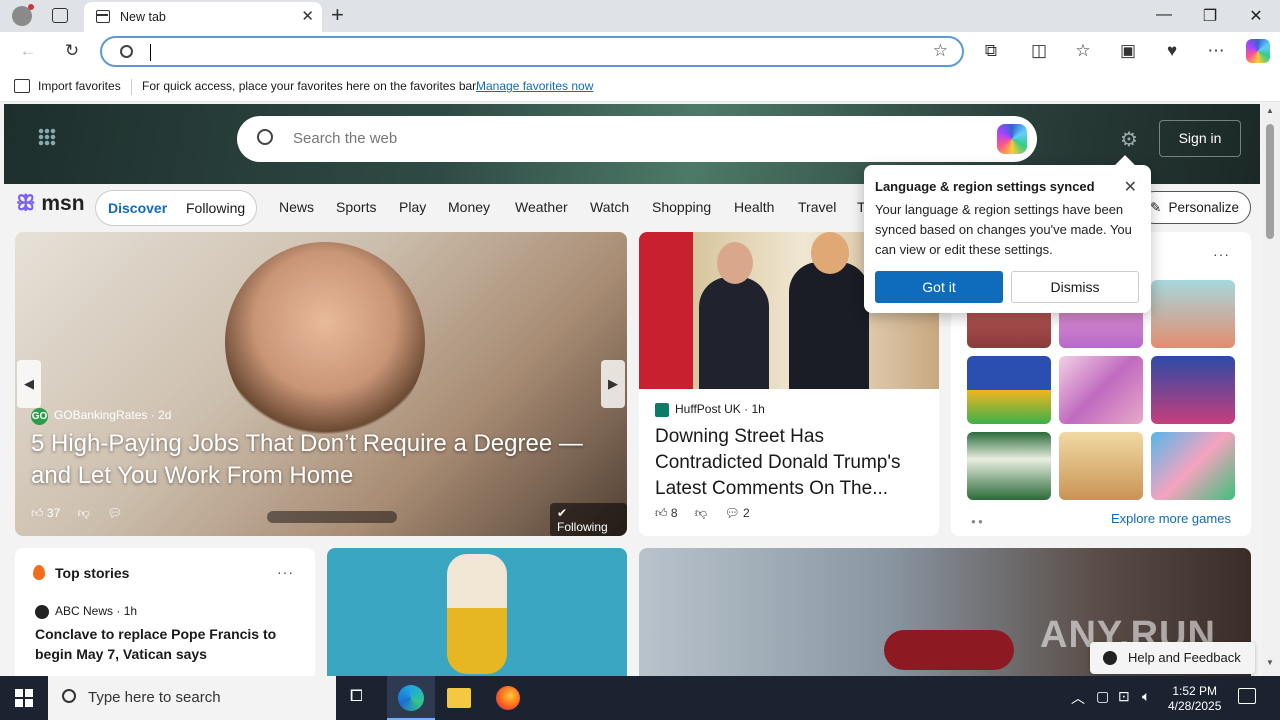 This screenshot has width=1280, height=720. I want to click on restore-icon: ❐, so click(1210, 16).